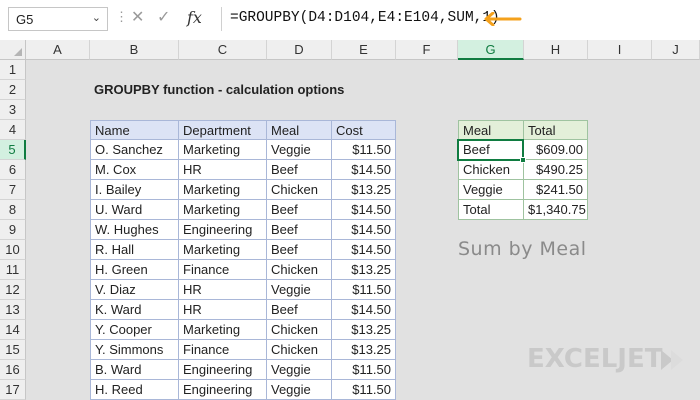 The width and height of the screenshot is (700, 400). What do you see at coordinates (58, 19) in the screenshot?
I see `name-box: G5 ⌄` at bounding box center [58, 19].